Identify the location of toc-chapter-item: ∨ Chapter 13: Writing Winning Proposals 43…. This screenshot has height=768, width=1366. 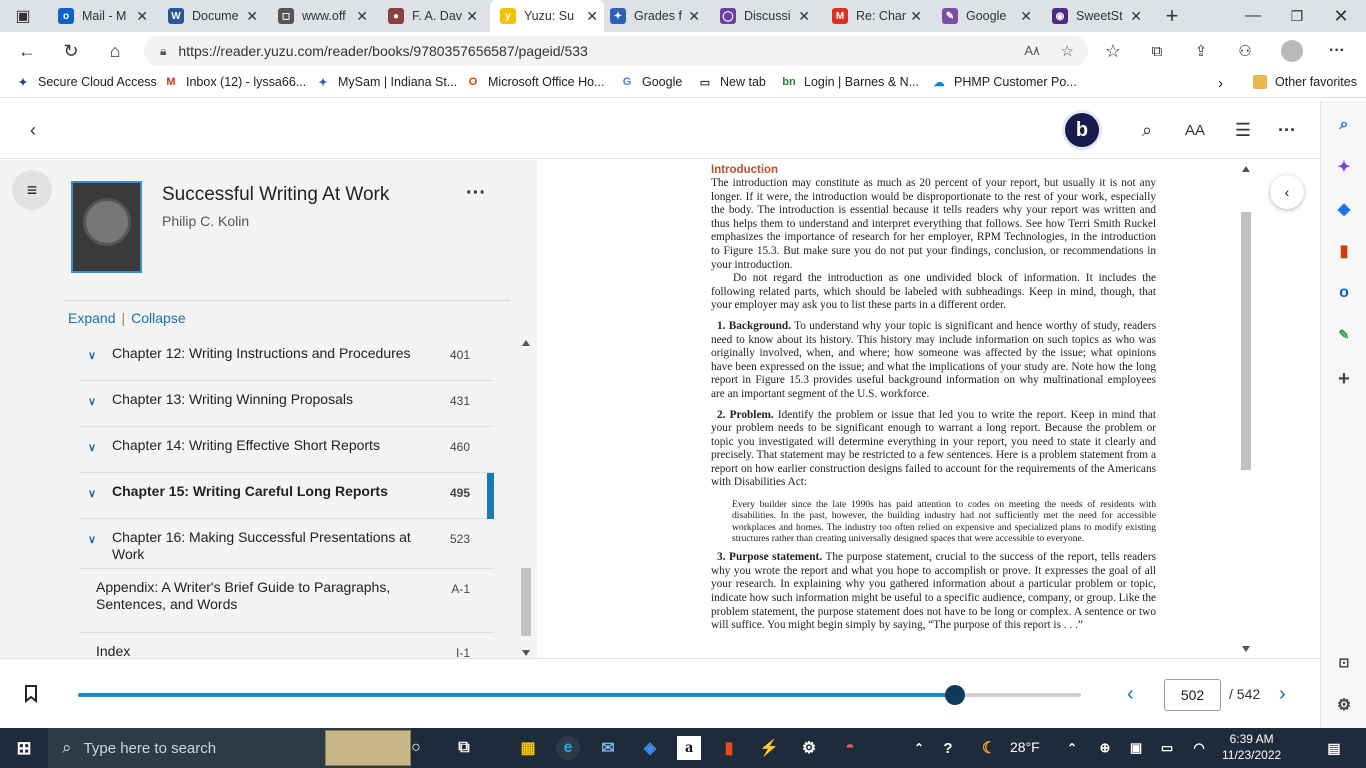
(287, 404).